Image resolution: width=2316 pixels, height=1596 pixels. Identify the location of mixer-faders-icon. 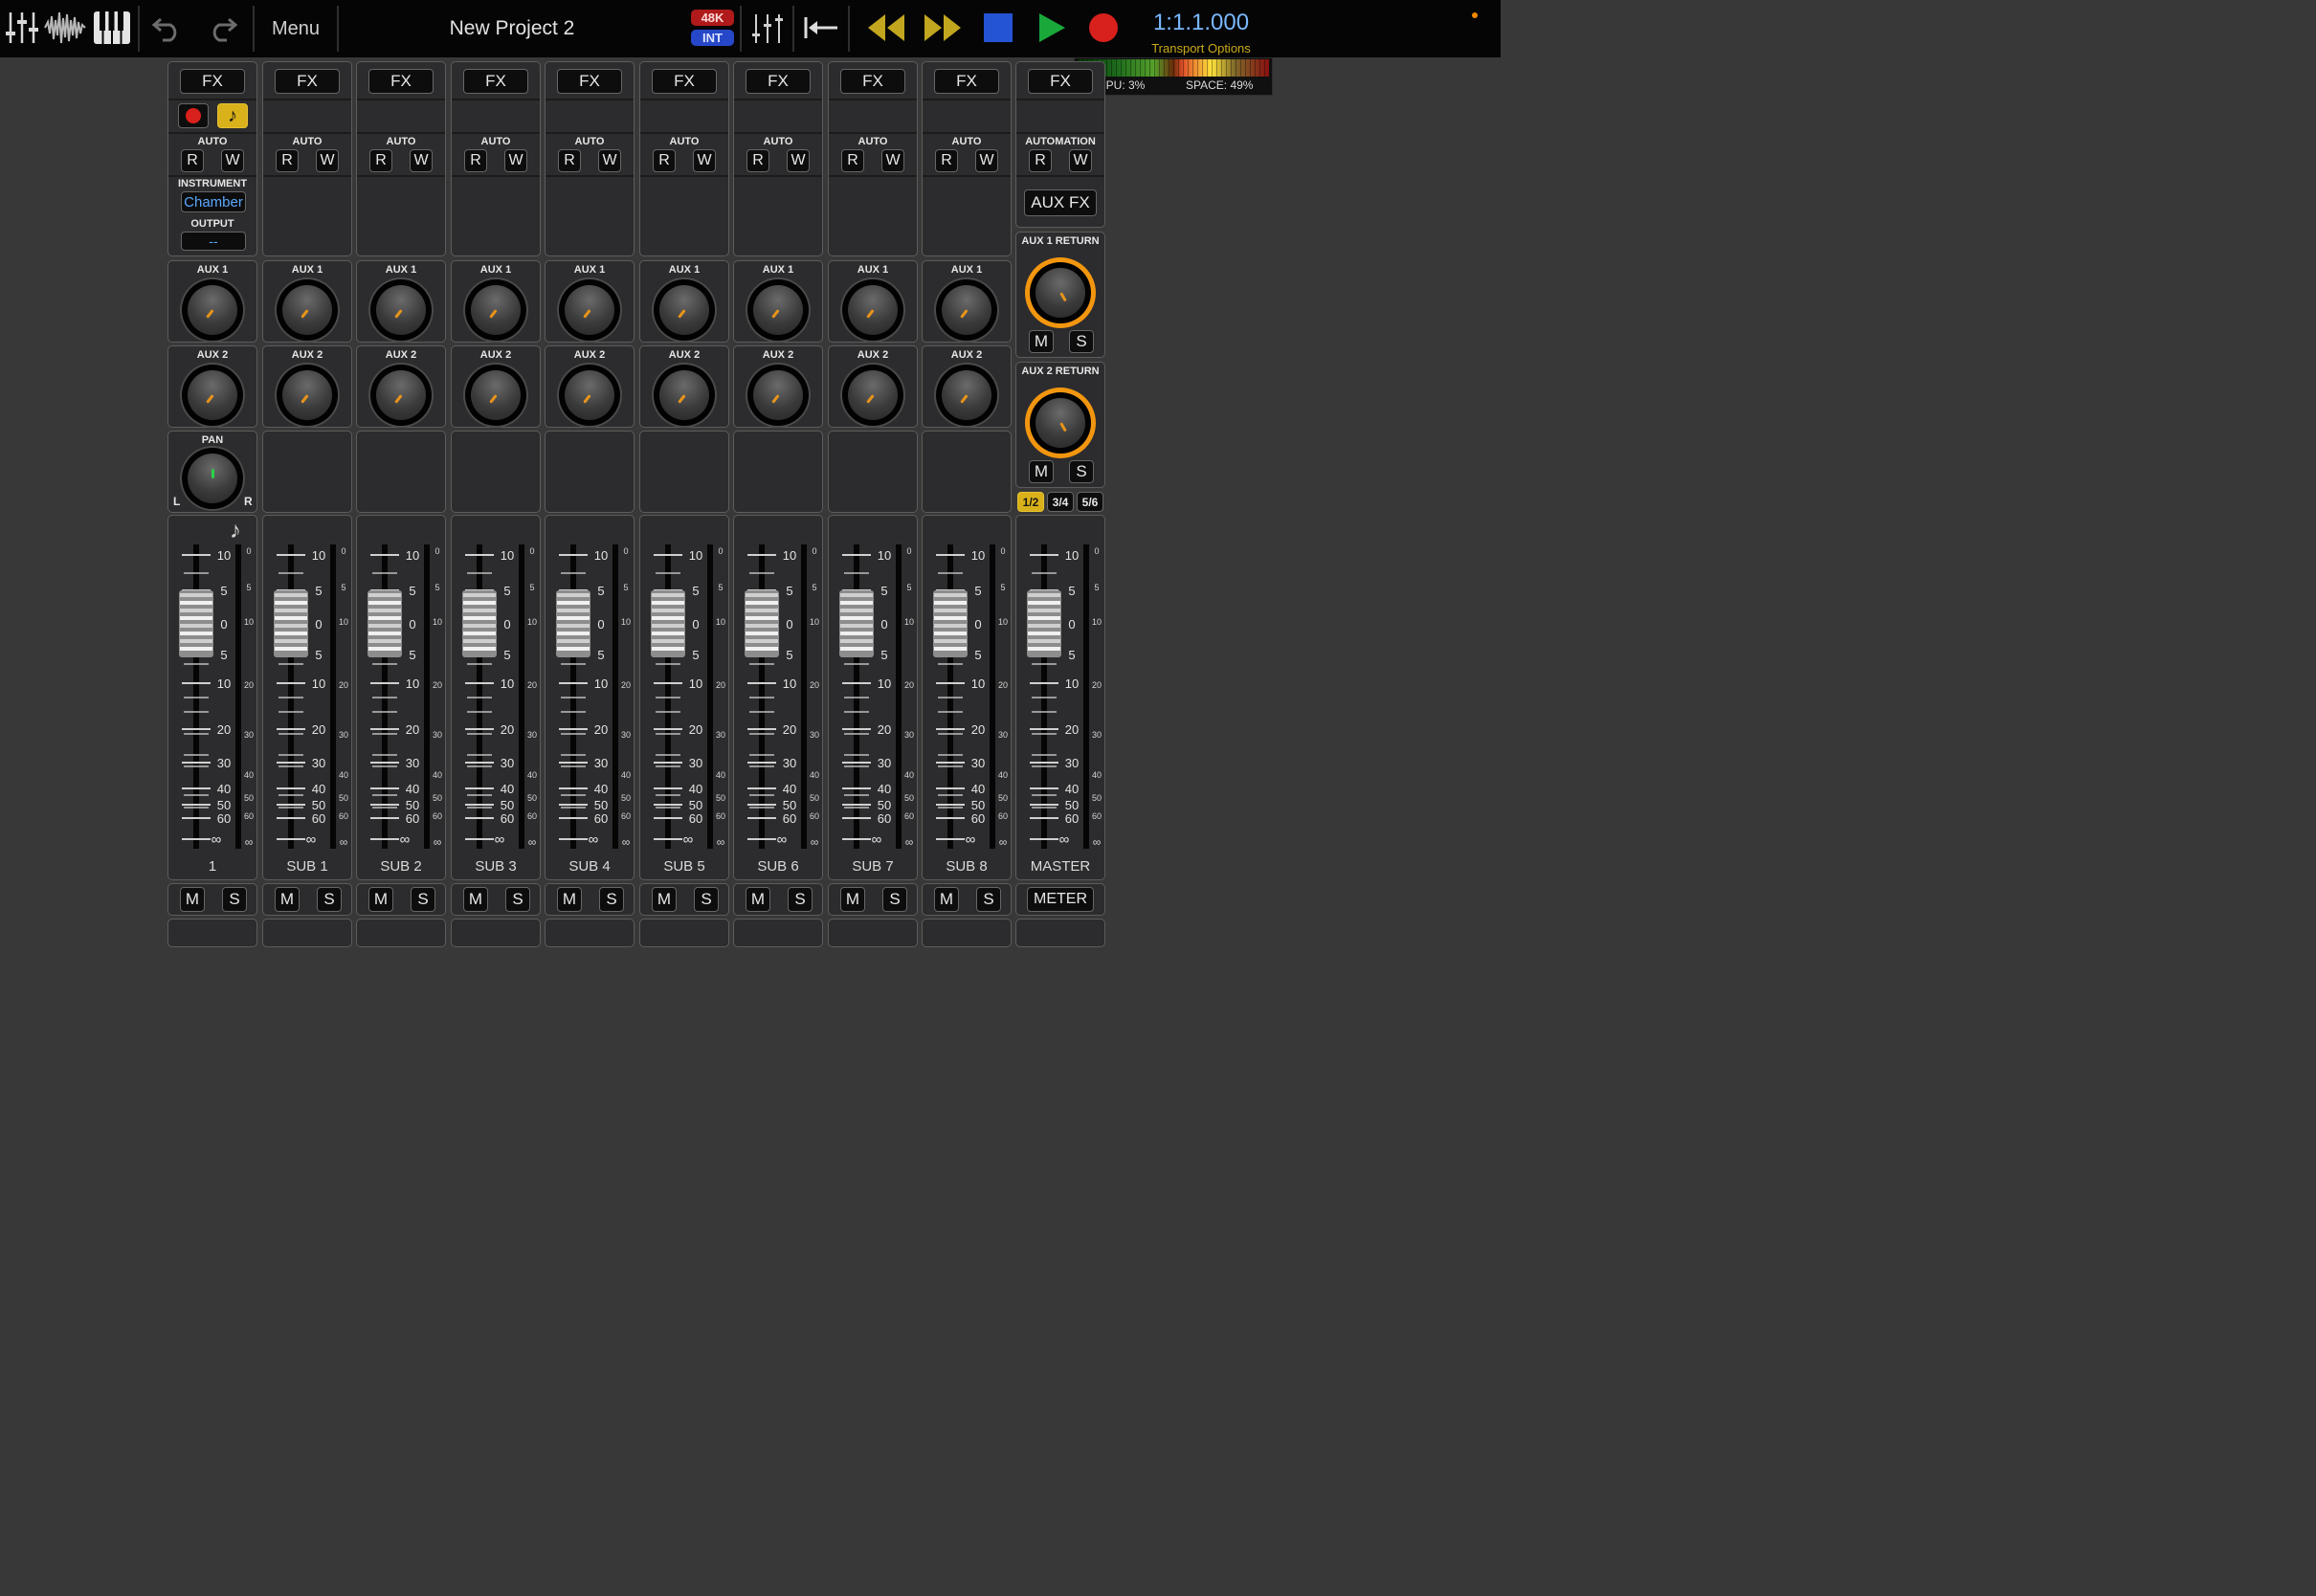
(22, 28).